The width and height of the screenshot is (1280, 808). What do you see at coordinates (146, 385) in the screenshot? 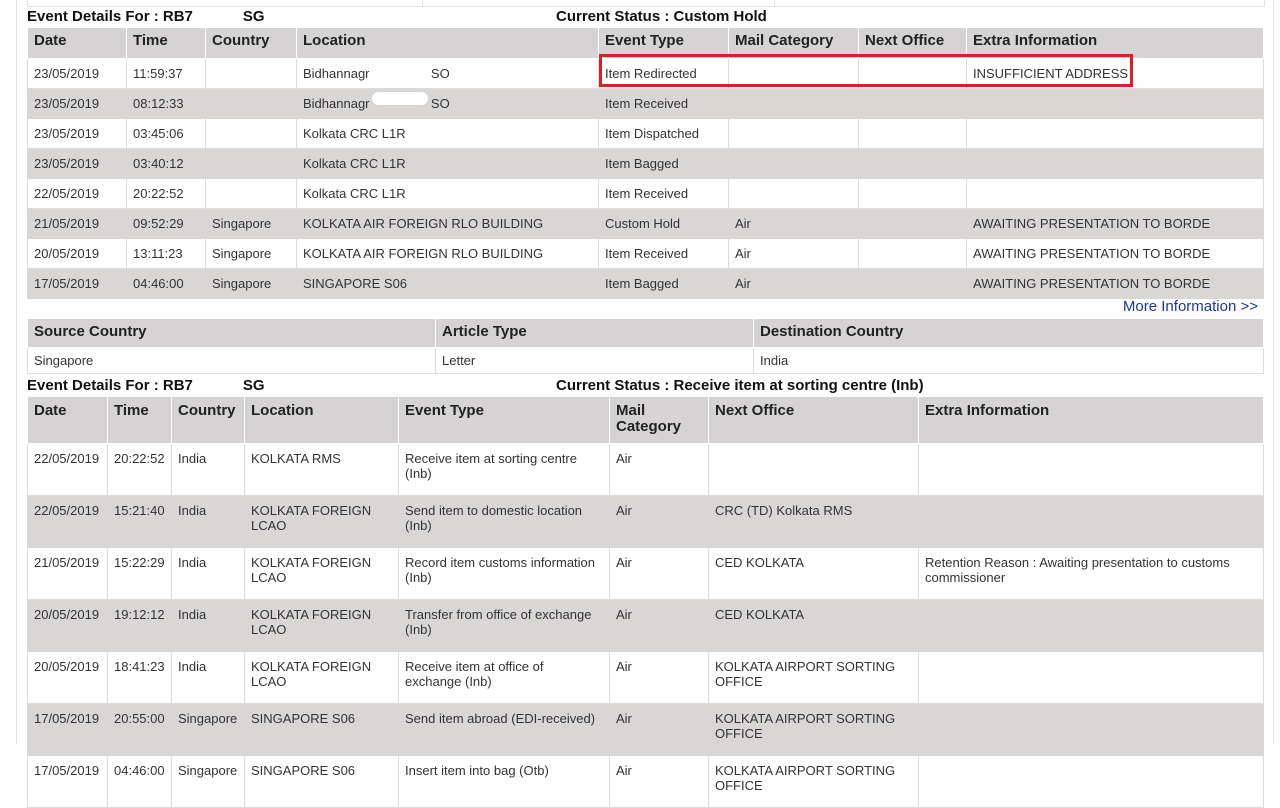
I see `event-details-label: Event Details For : RB7 SG` at bounding box center [146, 385].